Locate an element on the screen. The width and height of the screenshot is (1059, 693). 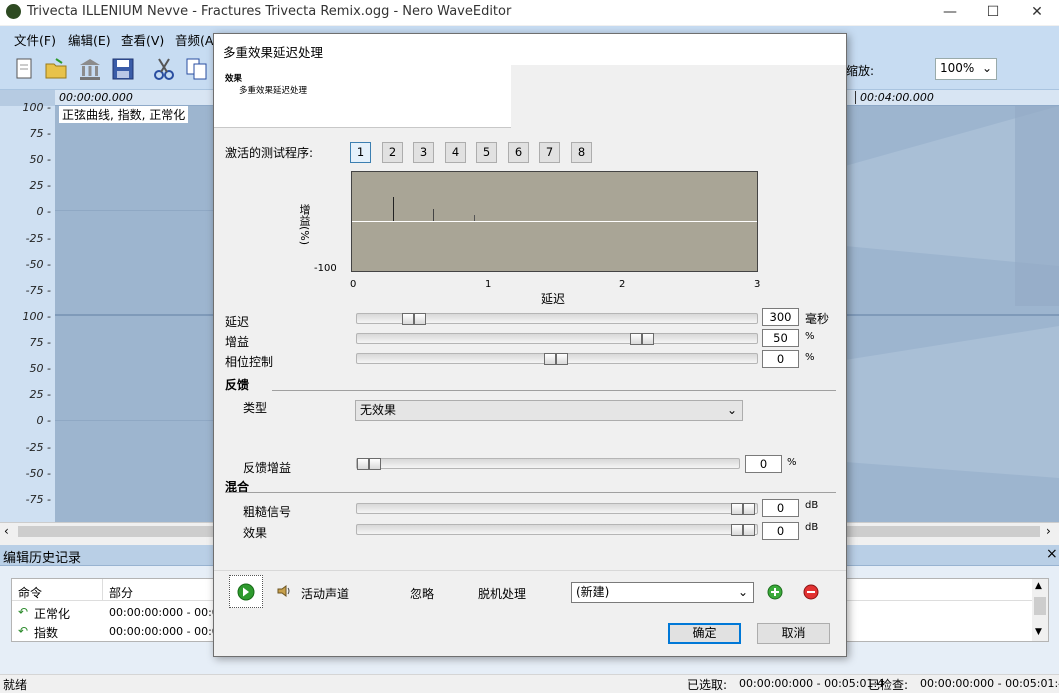
chevron-down-icon: ⌄ is located at coordinates (731, 410).